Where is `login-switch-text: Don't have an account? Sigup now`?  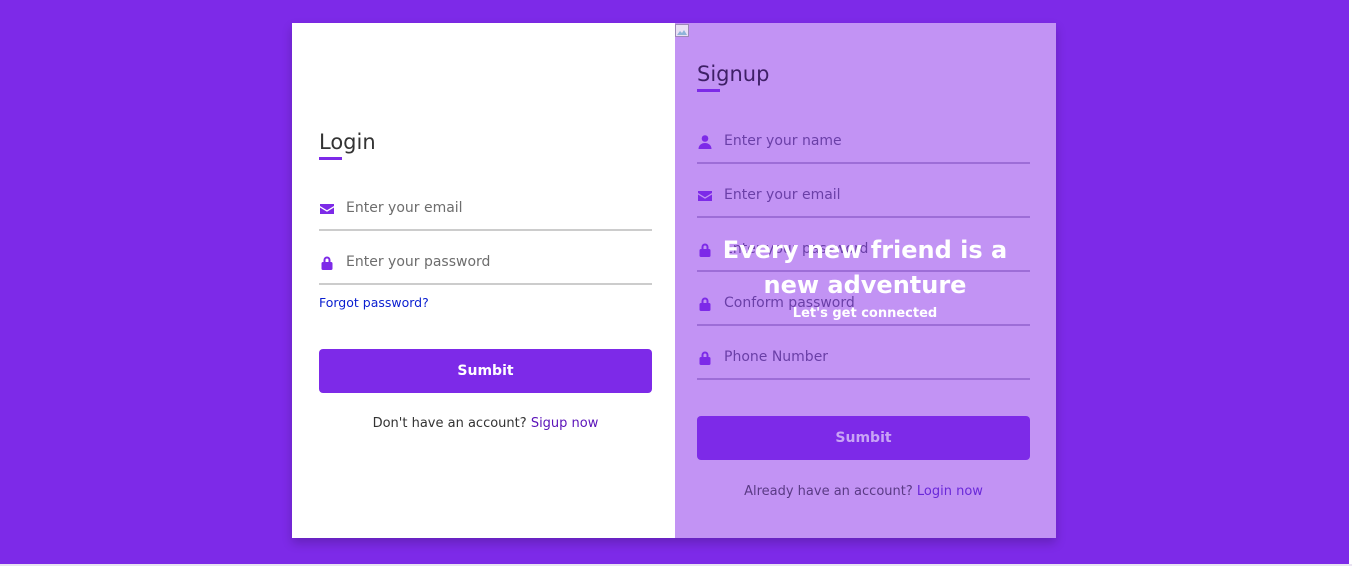
login-switch-text: Don't have an account? Sigup now is located at coordinates (485, 423).